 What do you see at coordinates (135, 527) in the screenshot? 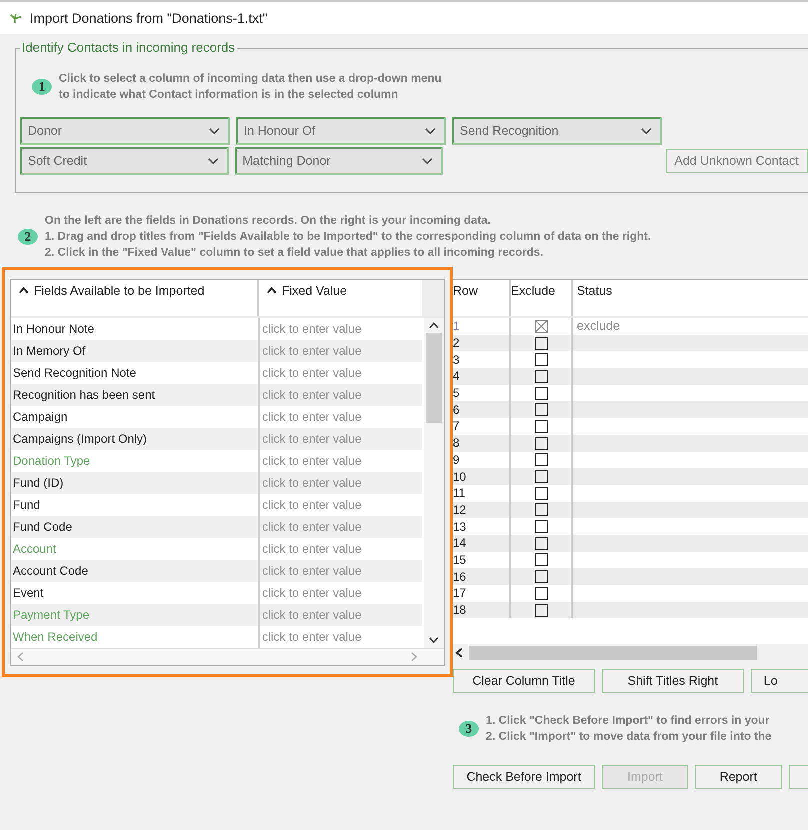
I see `field-name: Fund Code` at bounding box center [135, 527].